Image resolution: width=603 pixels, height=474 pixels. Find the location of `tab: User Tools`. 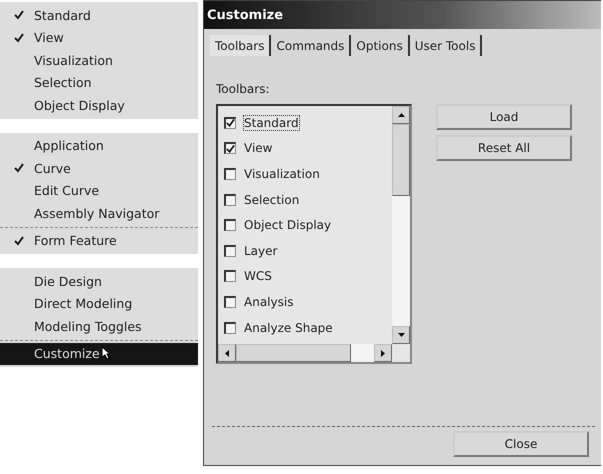

tab: User Tools is located at coordinates (446, 45).